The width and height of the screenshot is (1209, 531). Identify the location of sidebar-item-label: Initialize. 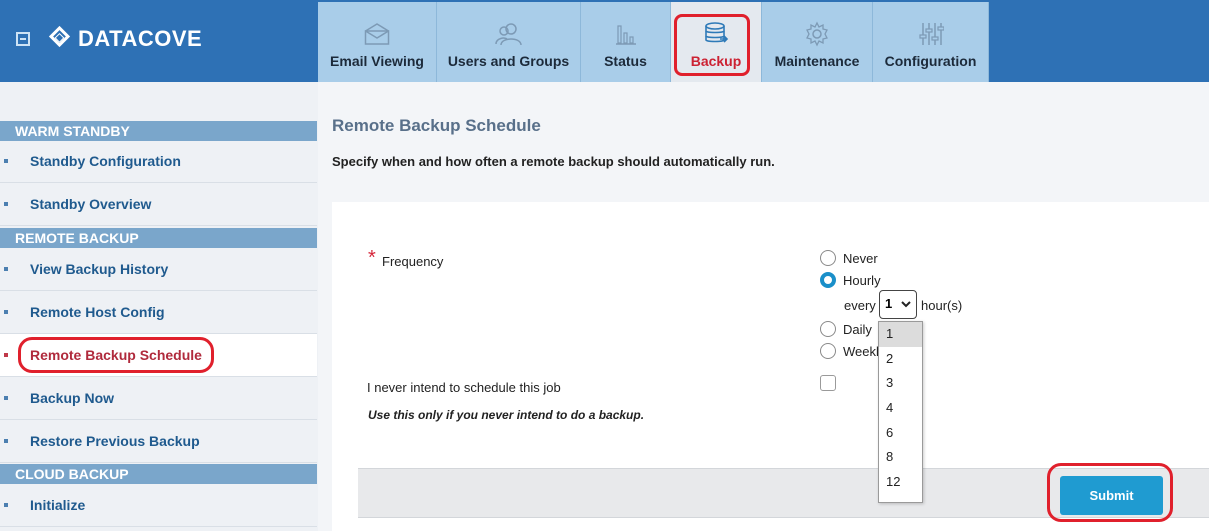
(58, 505).